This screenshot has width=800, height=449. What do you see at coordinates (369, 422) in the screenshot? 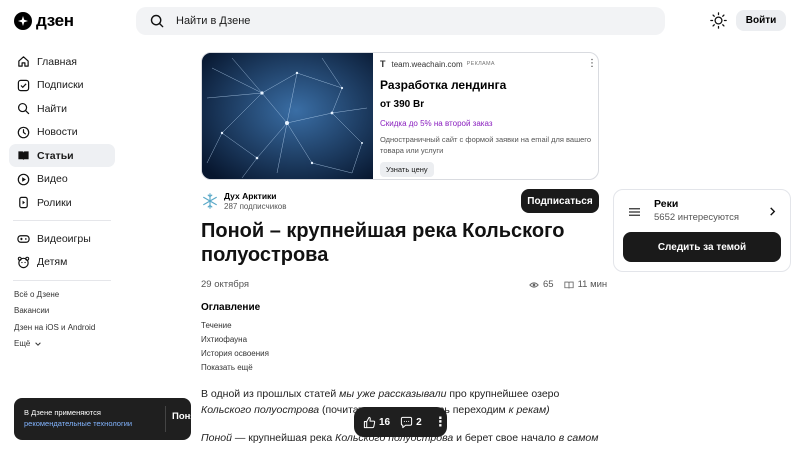
I see `thumbs-up-icon` at bounding box center [369, 422].